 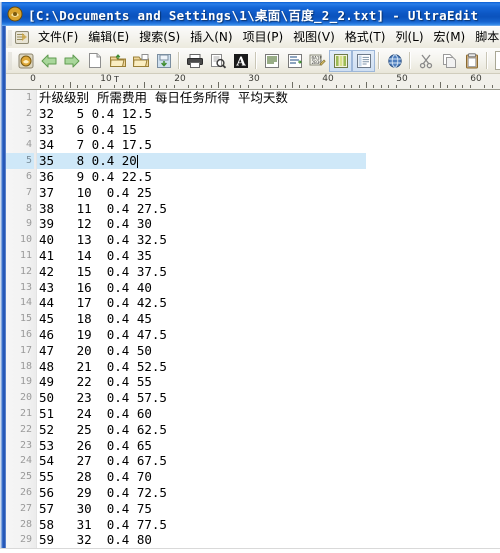 What do you see at coordinates (450, 37) in the screenshot?
I see `menu-item-macro: 宏(M)` at bounding box center [450, 37].